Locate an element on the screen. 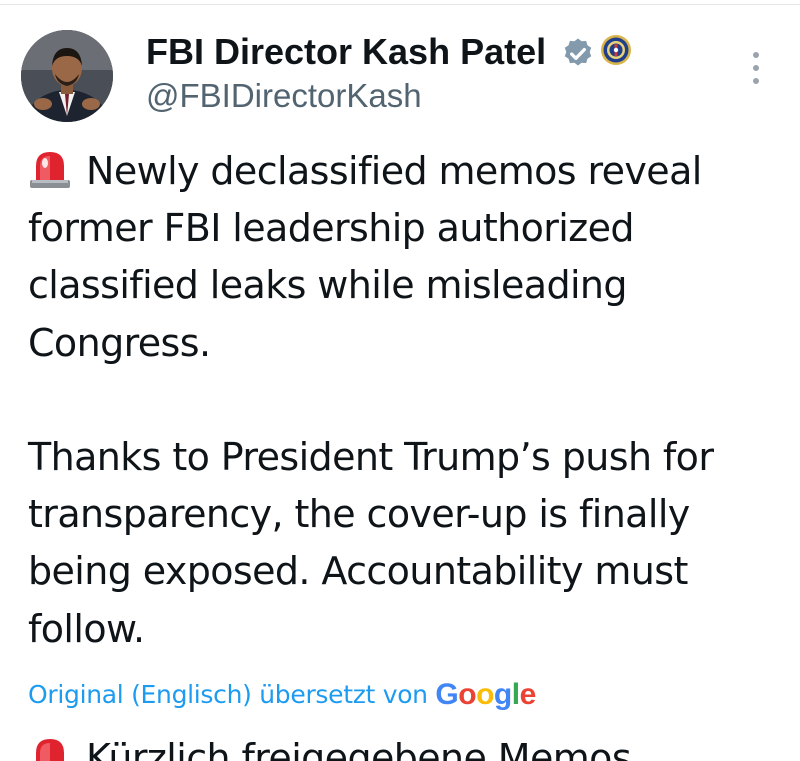 The width and height of the screenshot is (800, 761). avatar is located at coordinates (67, 76).